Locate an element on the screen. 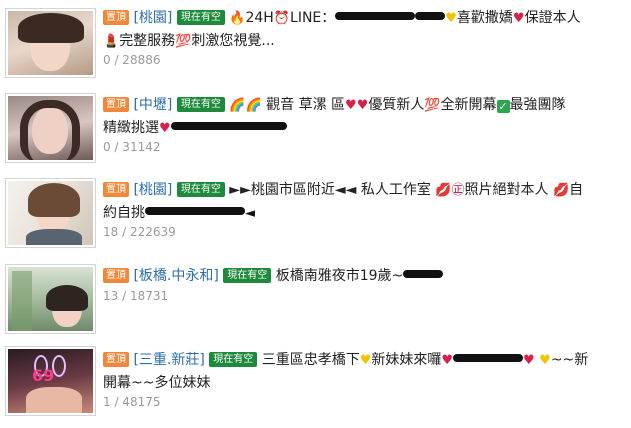 This screenshot has width=631, height=428. post-stats: 0 / 28886 is located at coordinates (132, 60).